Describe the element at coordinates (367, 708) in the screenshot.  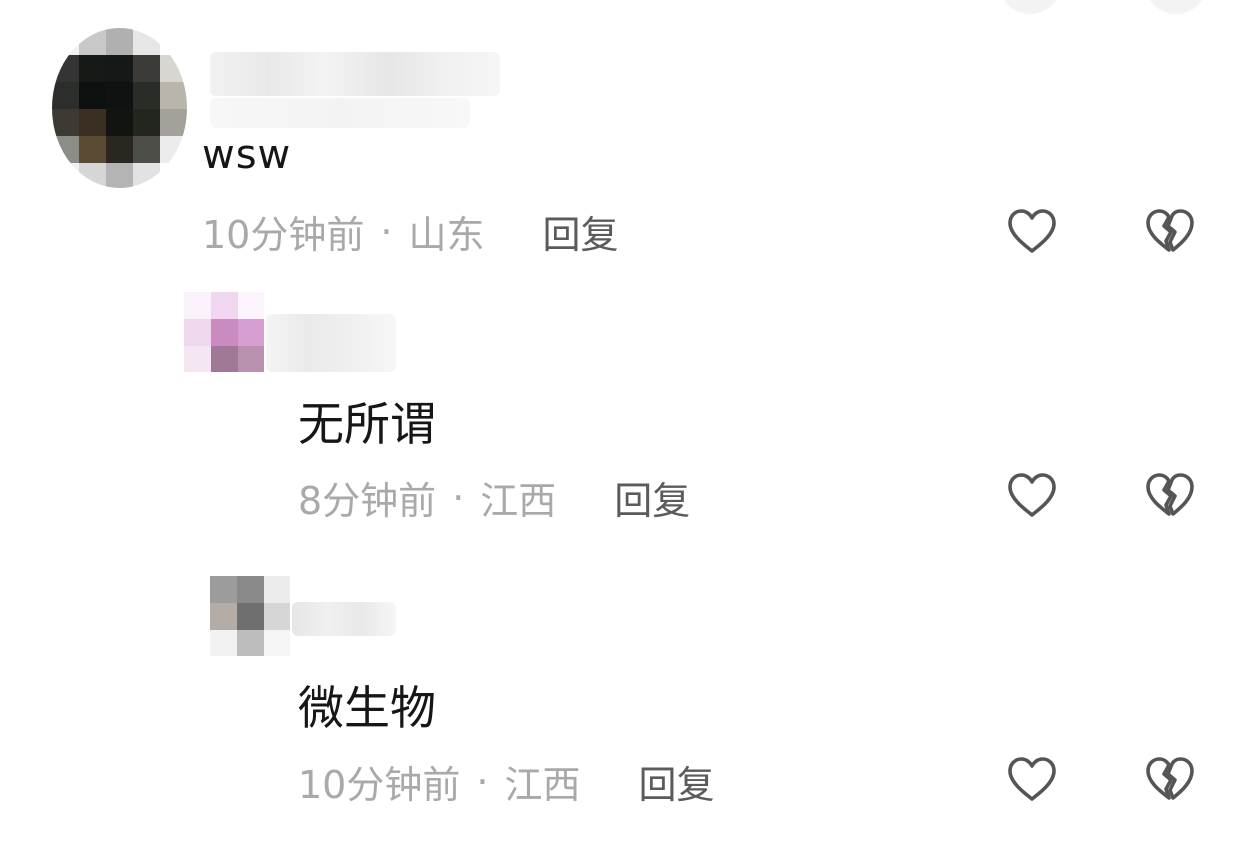
I see `comment-text: 微生物` at that location.